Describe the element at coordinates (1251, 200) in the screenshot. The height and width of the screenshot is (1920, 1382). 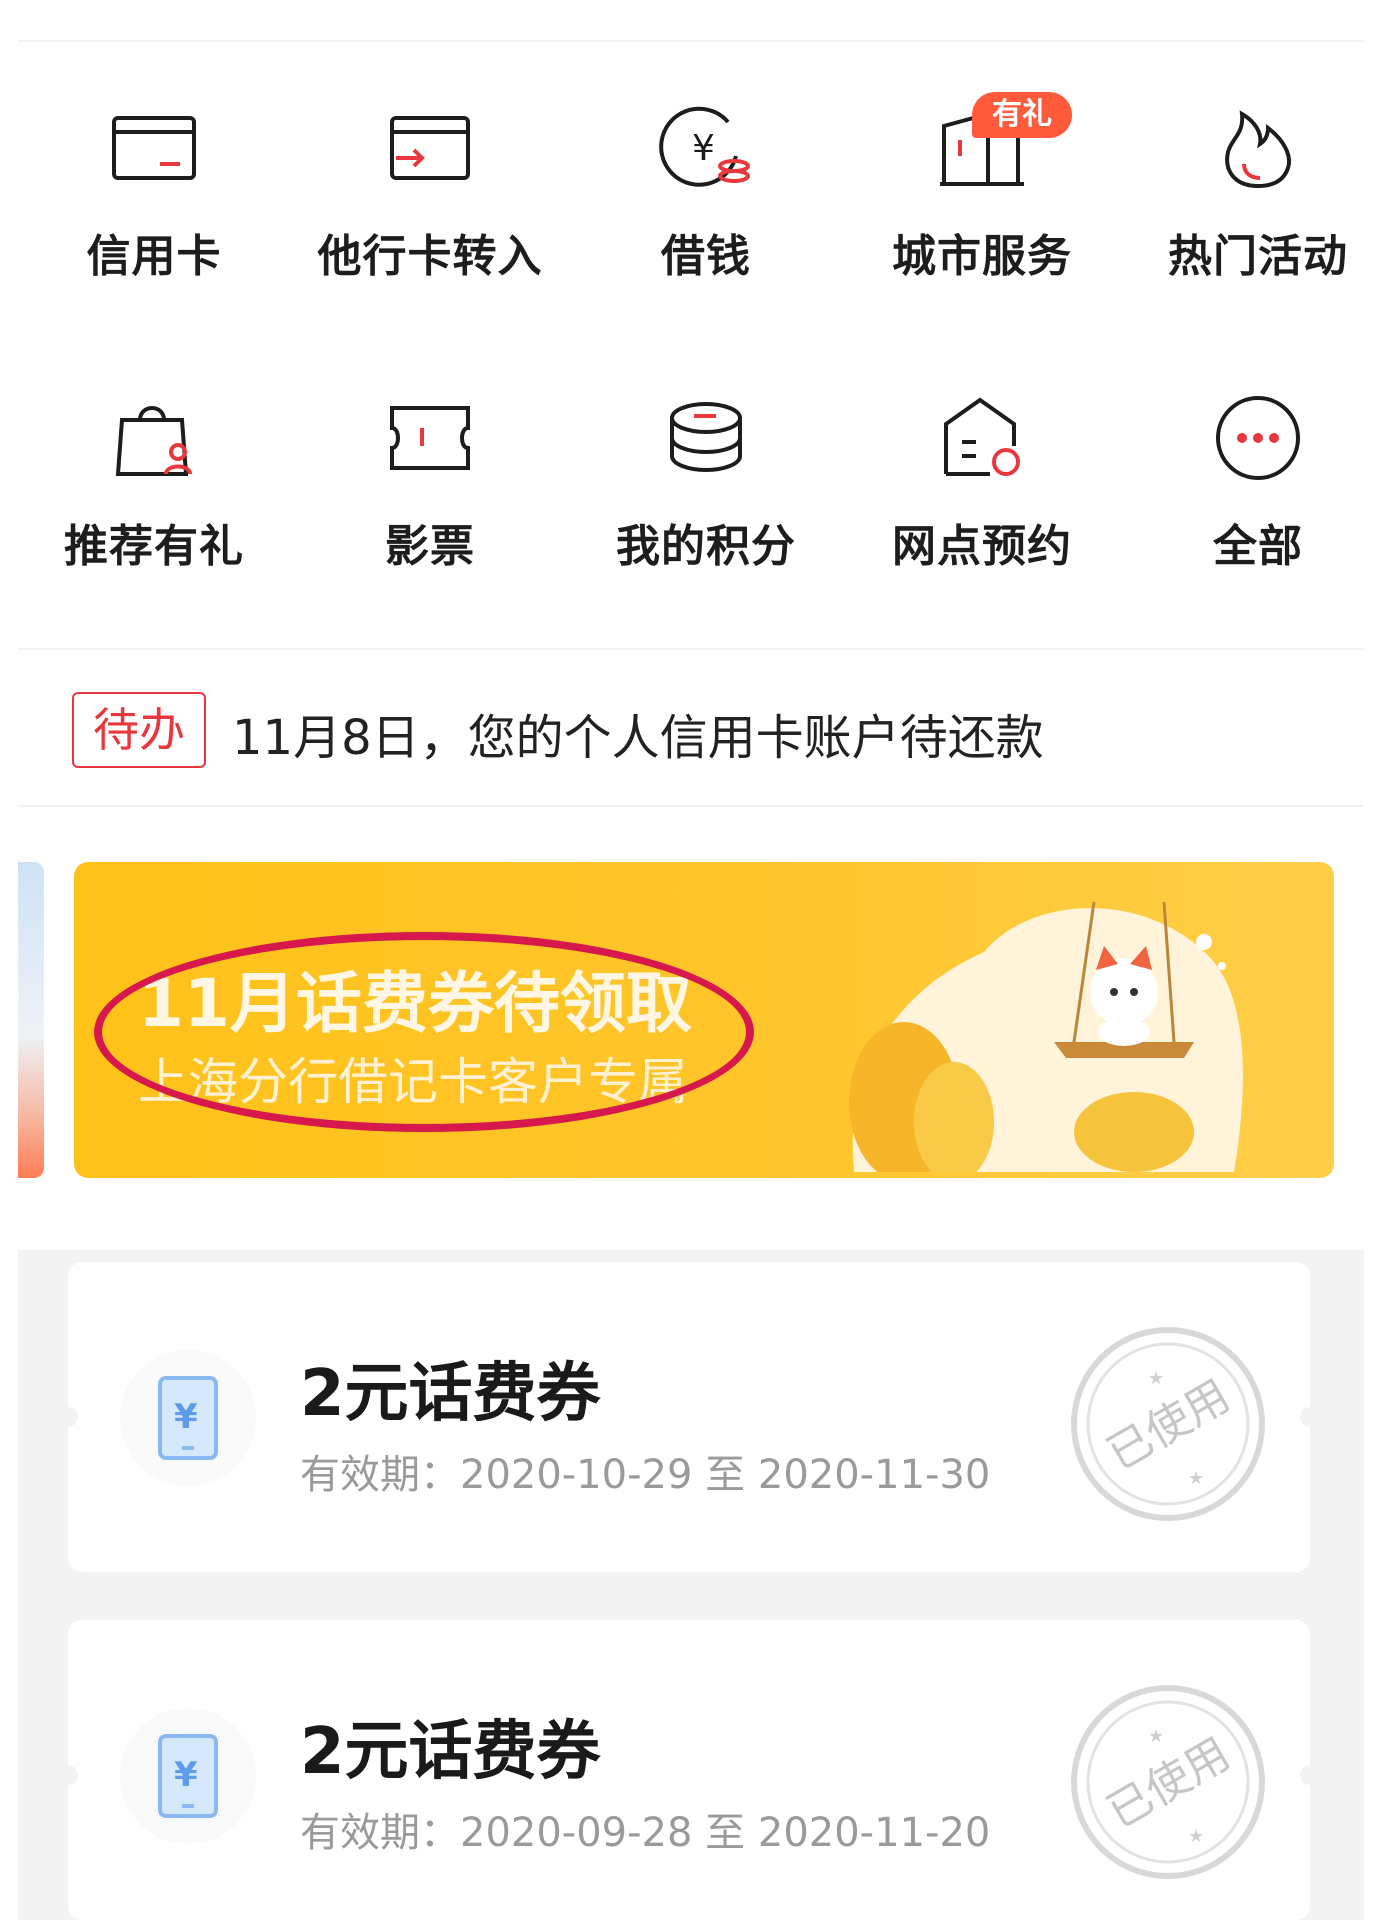
I see `service-hot-activity: 热门活动` at that location.